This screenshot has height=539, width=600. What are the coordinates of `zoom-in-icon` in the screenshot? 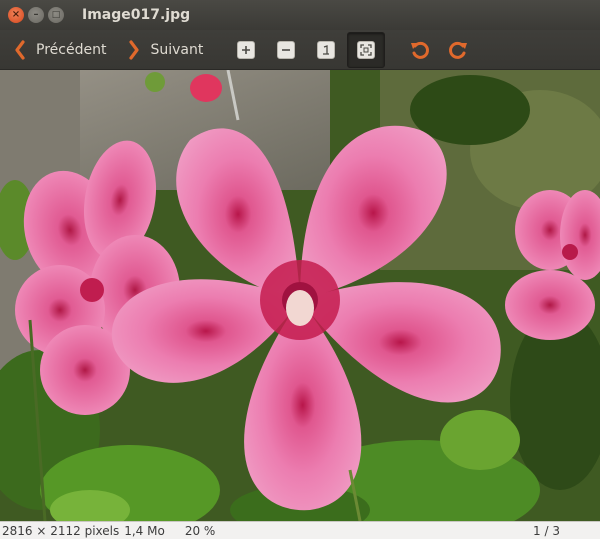 It's located at (246, 49).